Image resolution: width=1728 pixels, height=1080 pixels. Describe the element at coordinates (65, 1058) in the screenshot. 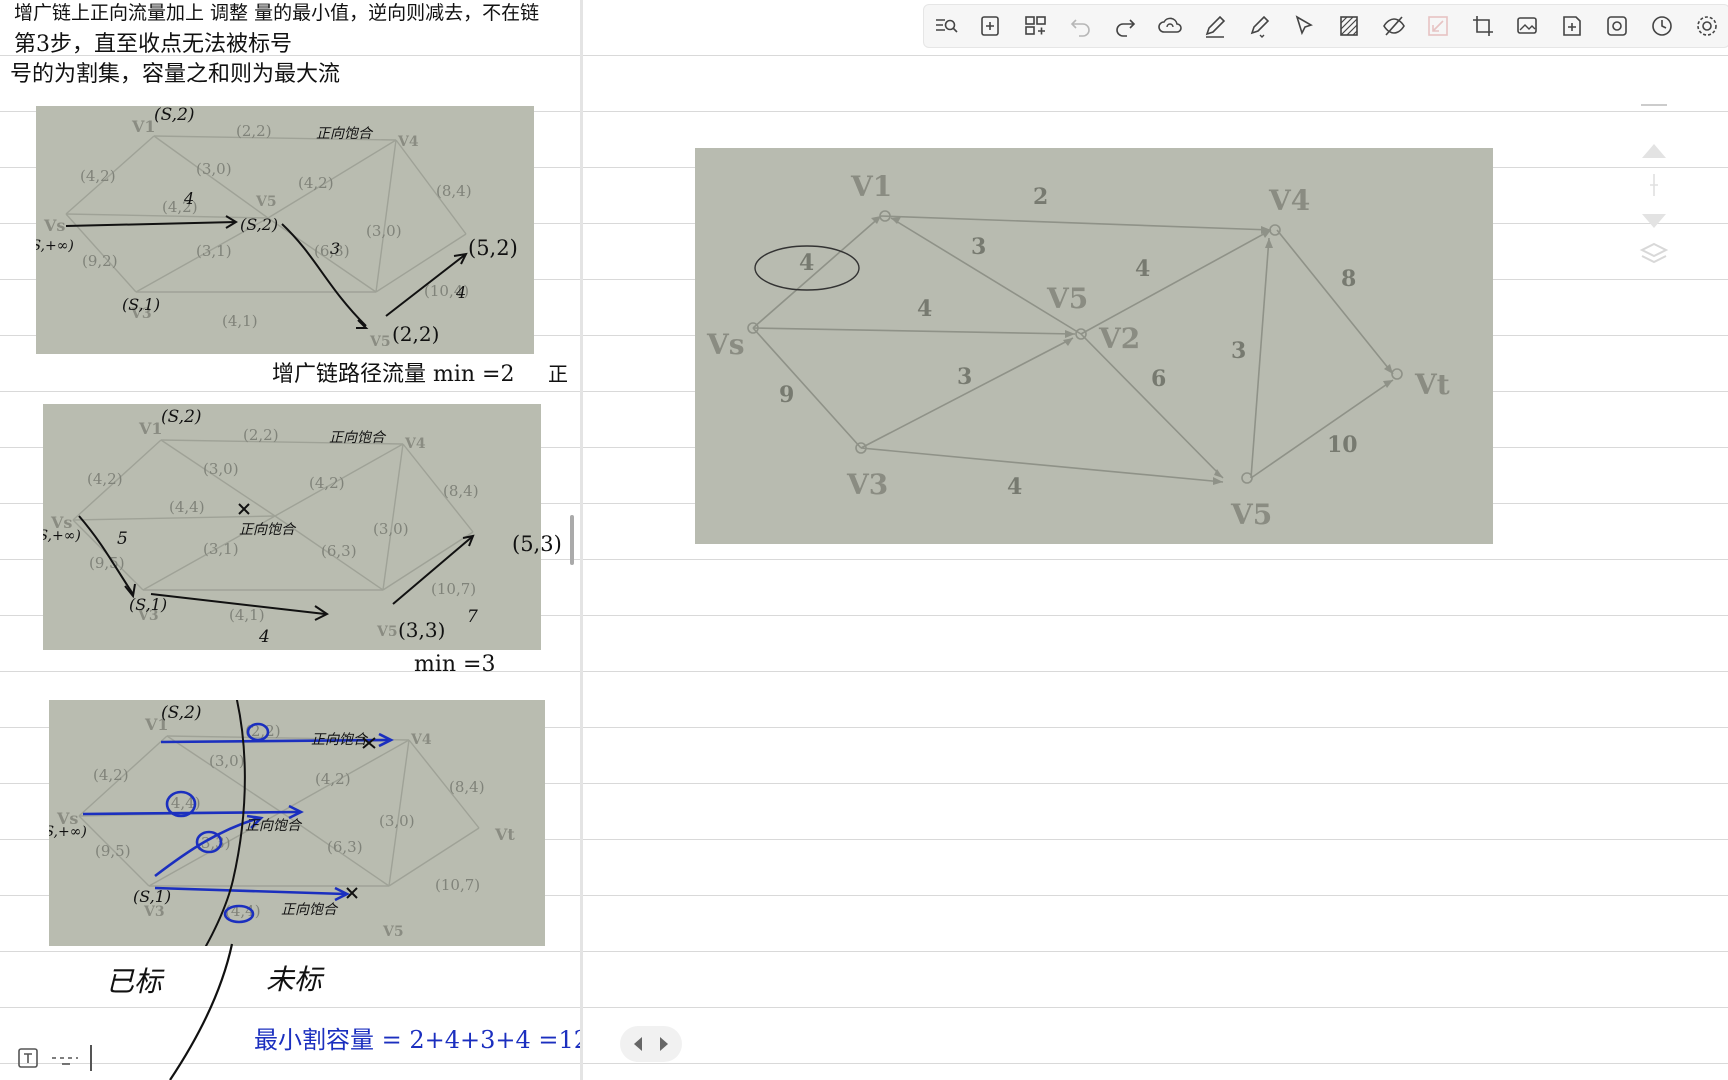

I see `dashed-line-icon` at that location.